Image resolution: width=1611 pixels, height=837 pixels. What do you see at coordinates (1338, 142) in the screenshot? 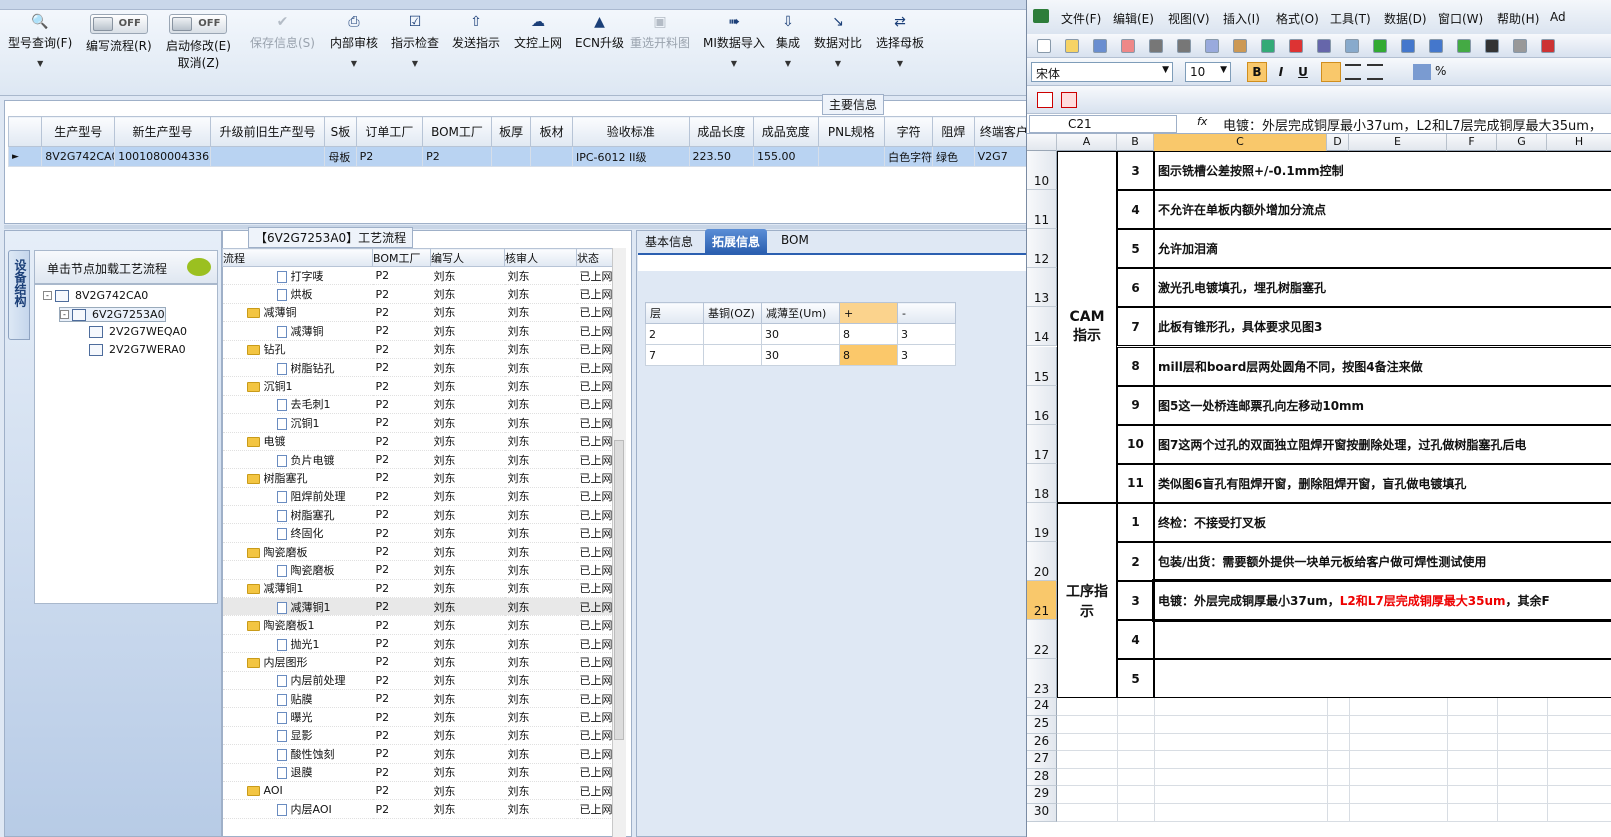
I see `column-header: D` at bounding box center [1338, 142].